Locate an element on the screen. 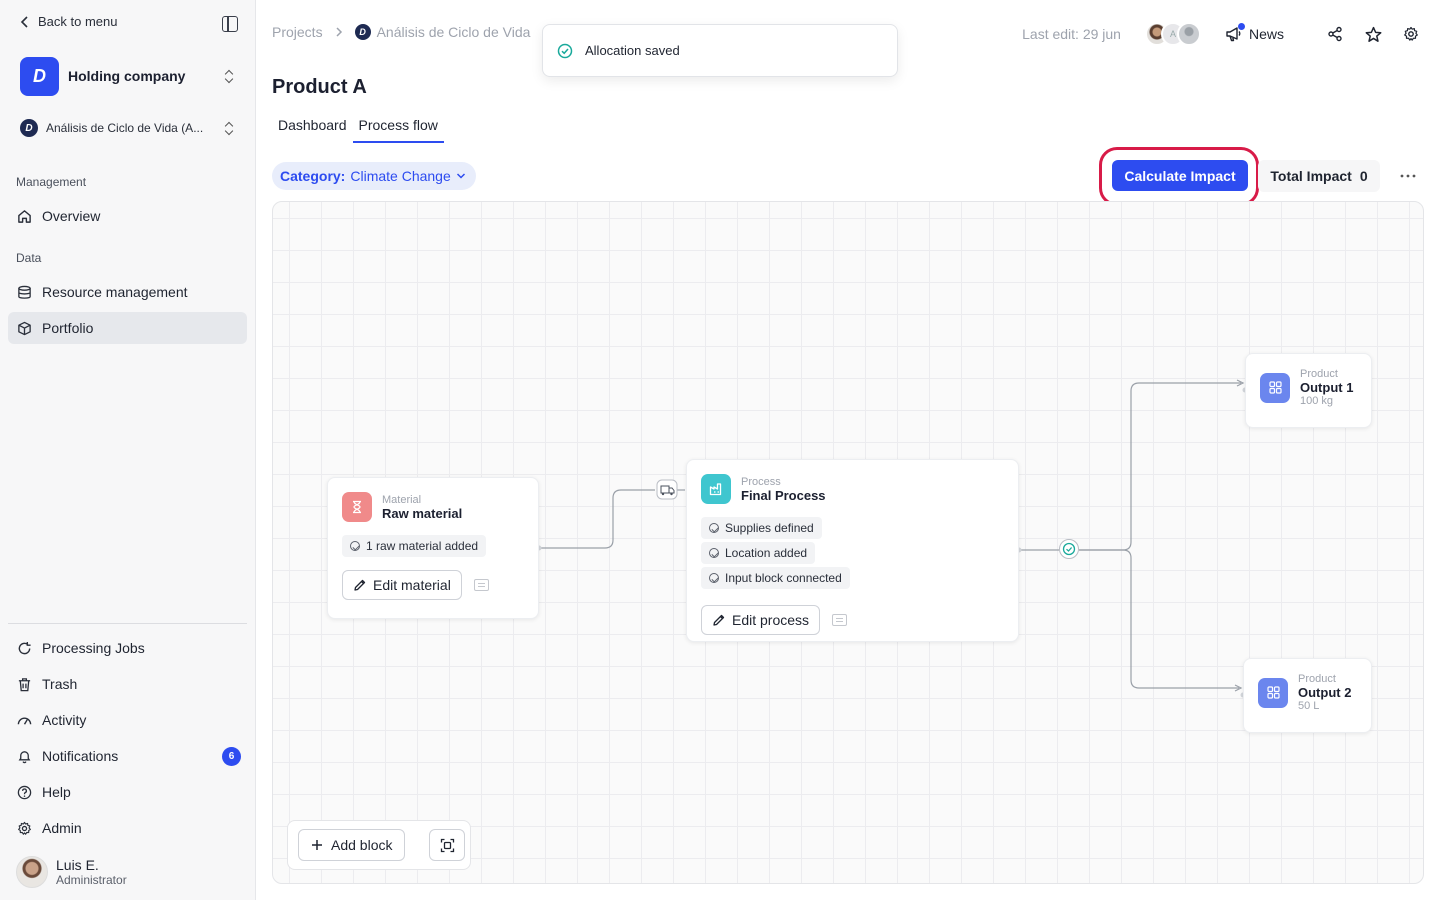  canvas-toolbar: Add block is located at coordinates (379, 845).